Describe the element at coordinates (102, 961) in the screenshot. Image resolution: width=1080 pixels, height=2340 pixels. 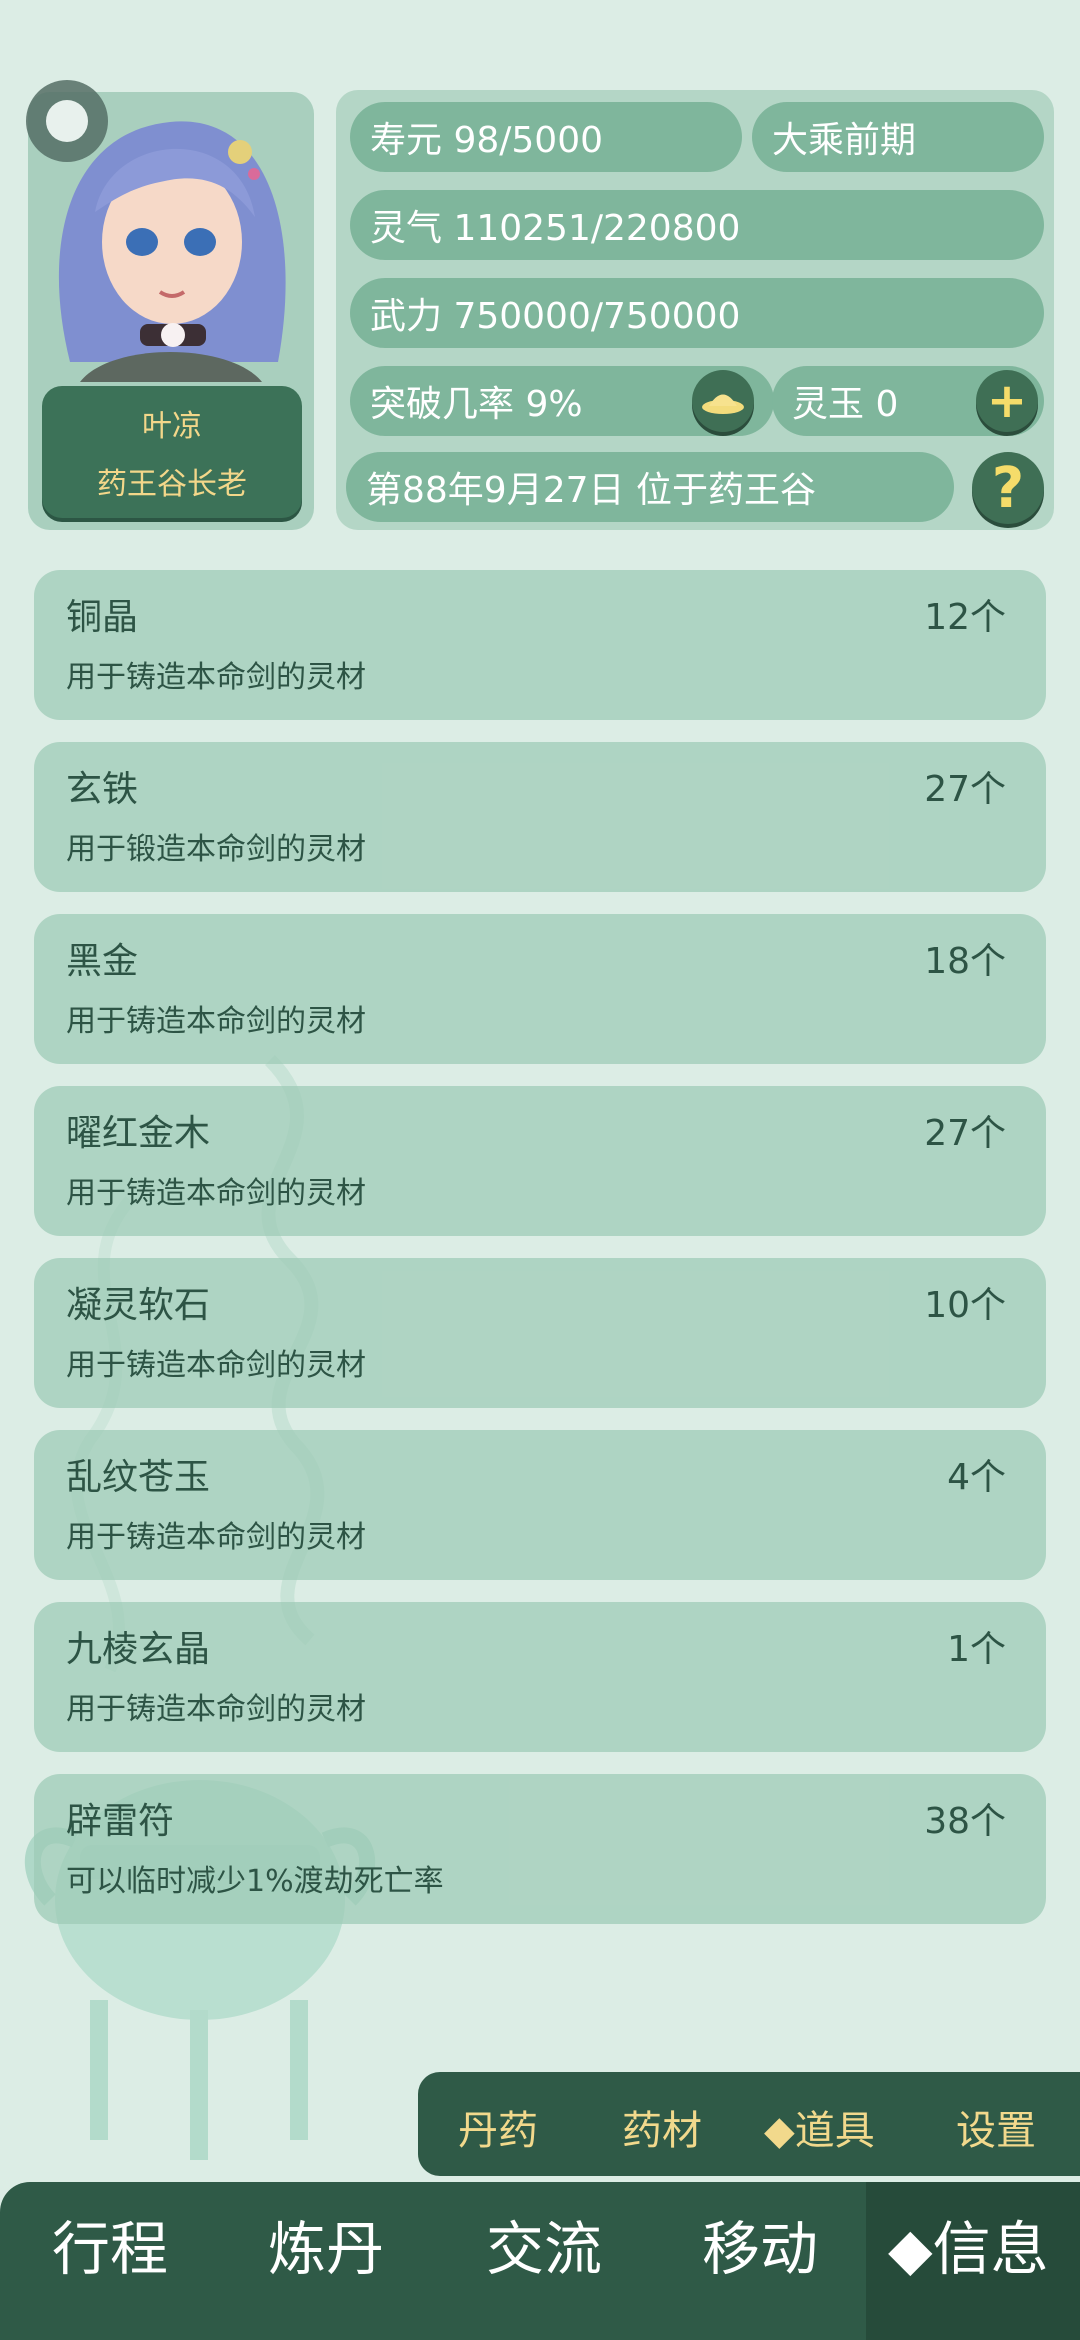
I see `item-name: 黑金` at that location.